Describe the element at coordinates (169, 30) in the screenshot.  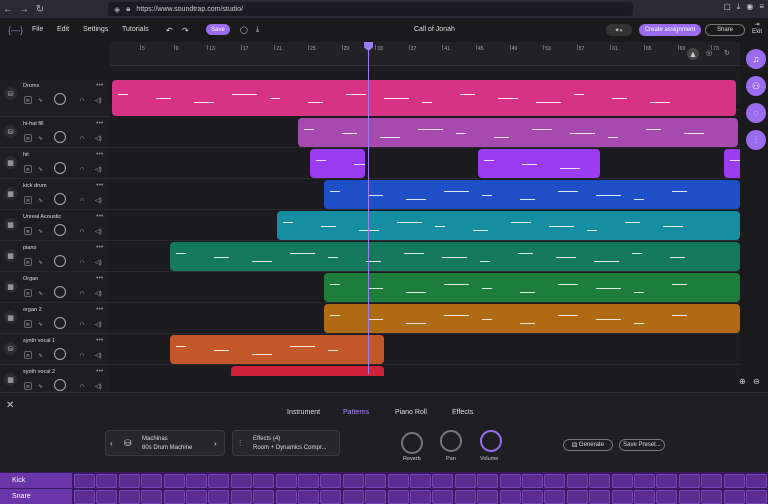
I see `undo-icon: ↶` at that location.